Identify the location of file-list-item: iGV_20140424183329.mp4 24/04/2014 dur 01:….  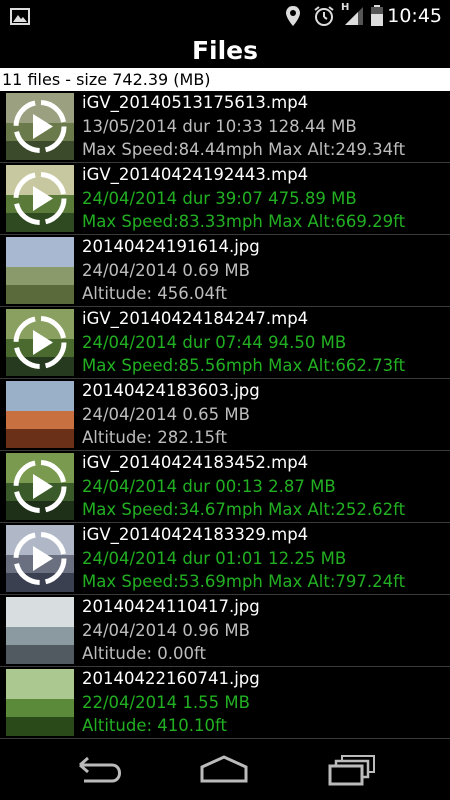
(225, 559).